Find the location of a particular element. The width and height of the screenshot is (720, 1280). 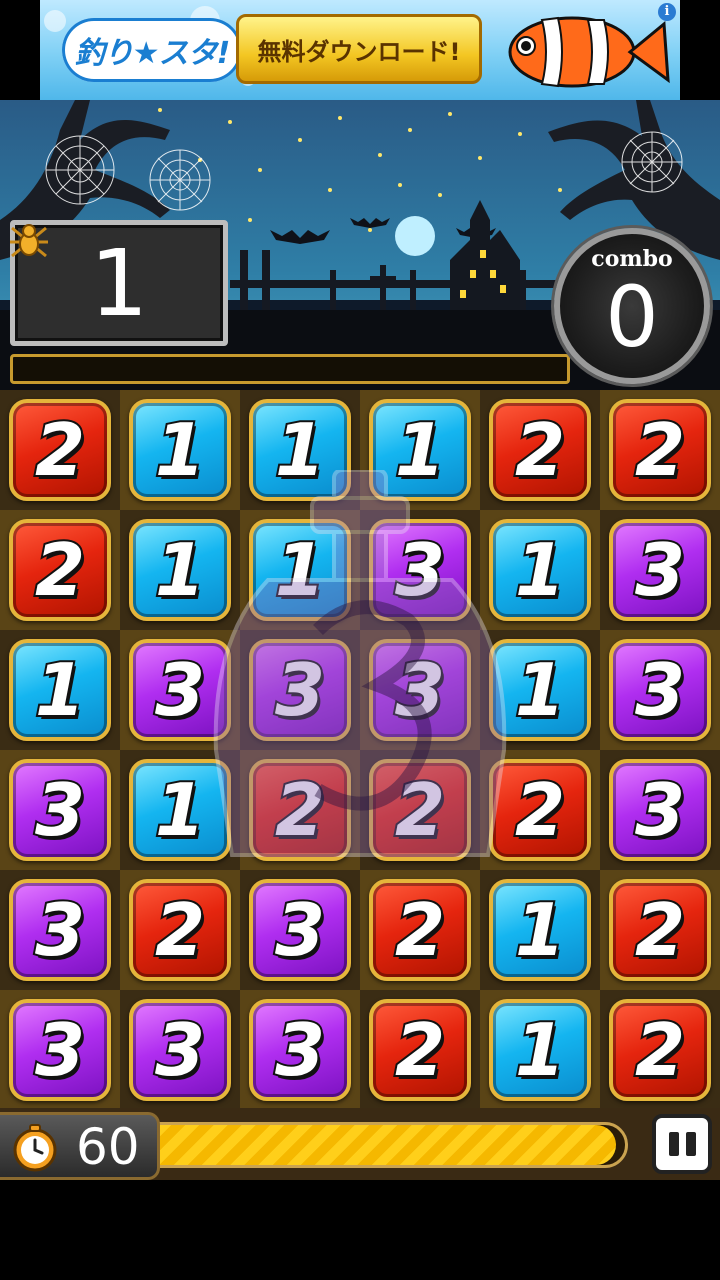

combo-dial: combo 0 is located at coordinates (632, 306).